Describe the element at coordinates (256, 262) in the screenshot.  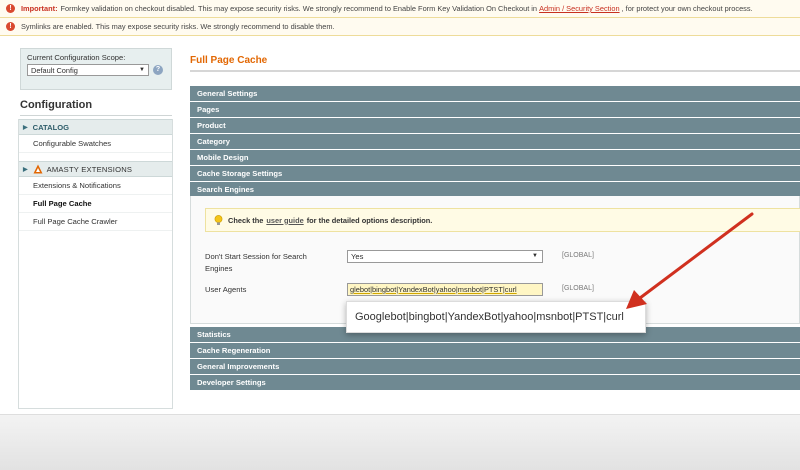
I see `dont-start-session-label: Don't Start Session for Search Engines` at that location.